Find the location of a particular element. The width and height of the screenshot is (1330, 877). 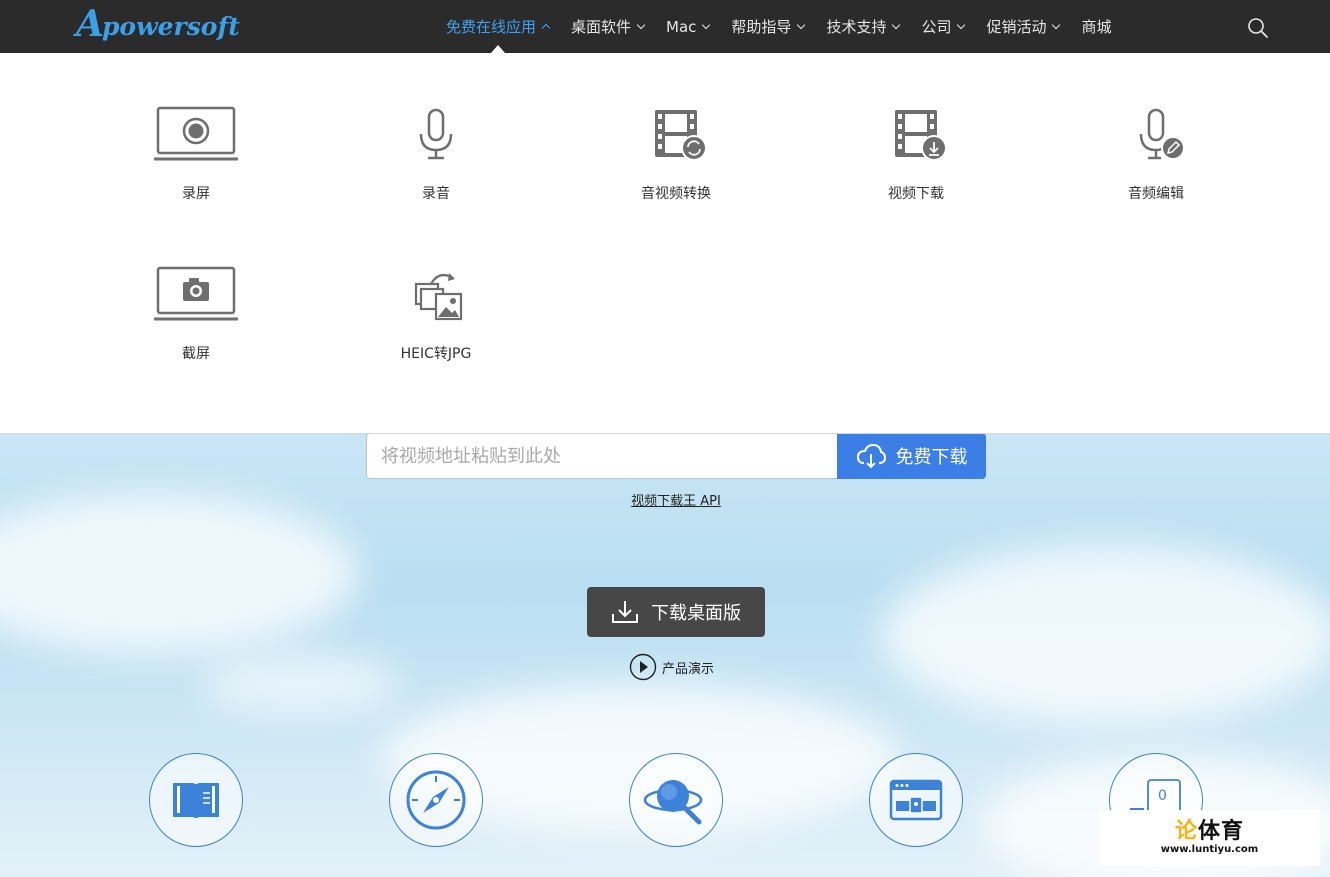

nav-menu: 免费在线应用 桌面软件 Mac 帮助指导 技术支持 公司 促销活动 商城 is located at coordinates (790, 26).